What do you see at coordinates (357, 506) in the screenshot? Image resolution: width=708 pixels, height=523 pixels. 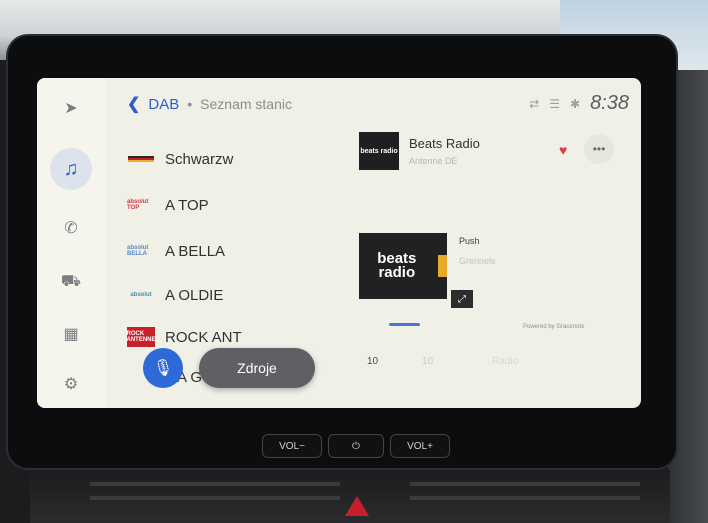 I see `hazard-button` at bounding box center [357, 506].